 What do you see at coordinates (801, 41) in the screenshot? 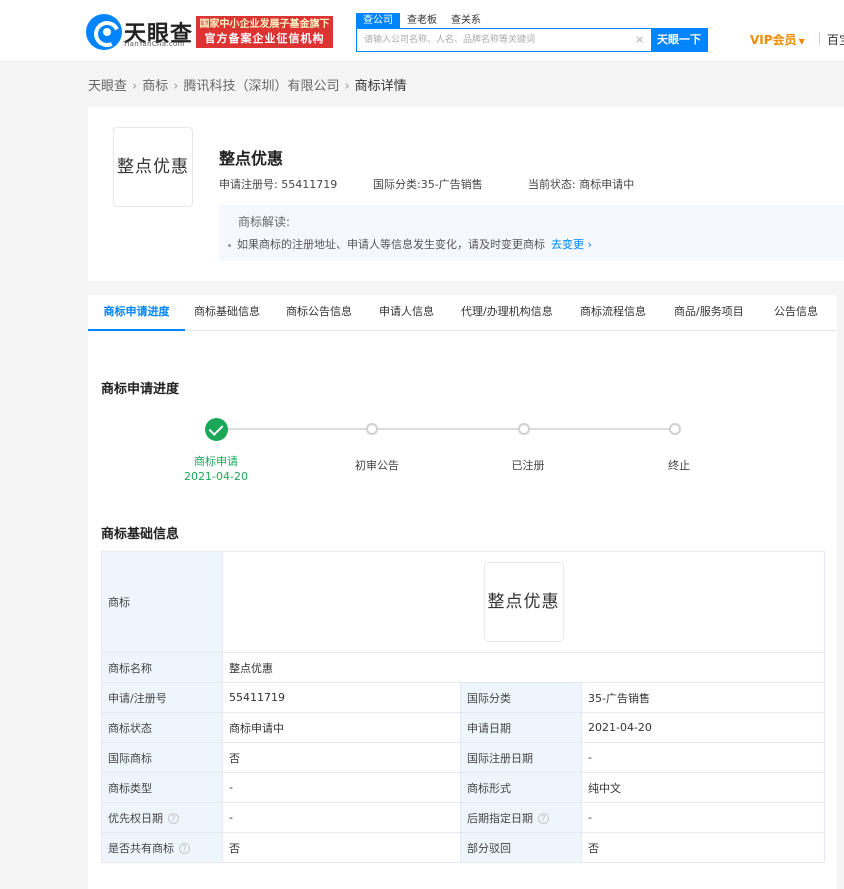
I see `caret-down-icon: ▼` at bounding box center [801, 41].